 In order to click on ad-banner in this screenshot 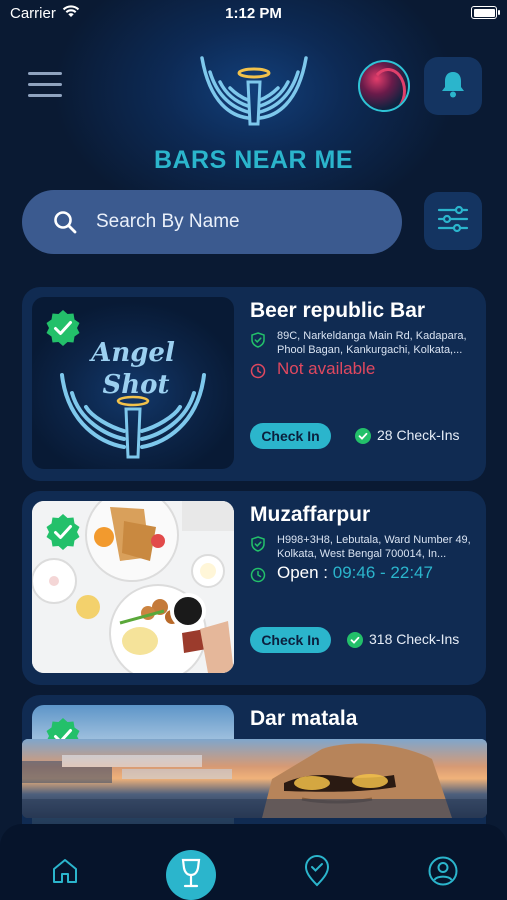, I will do `click(254, 778)`.